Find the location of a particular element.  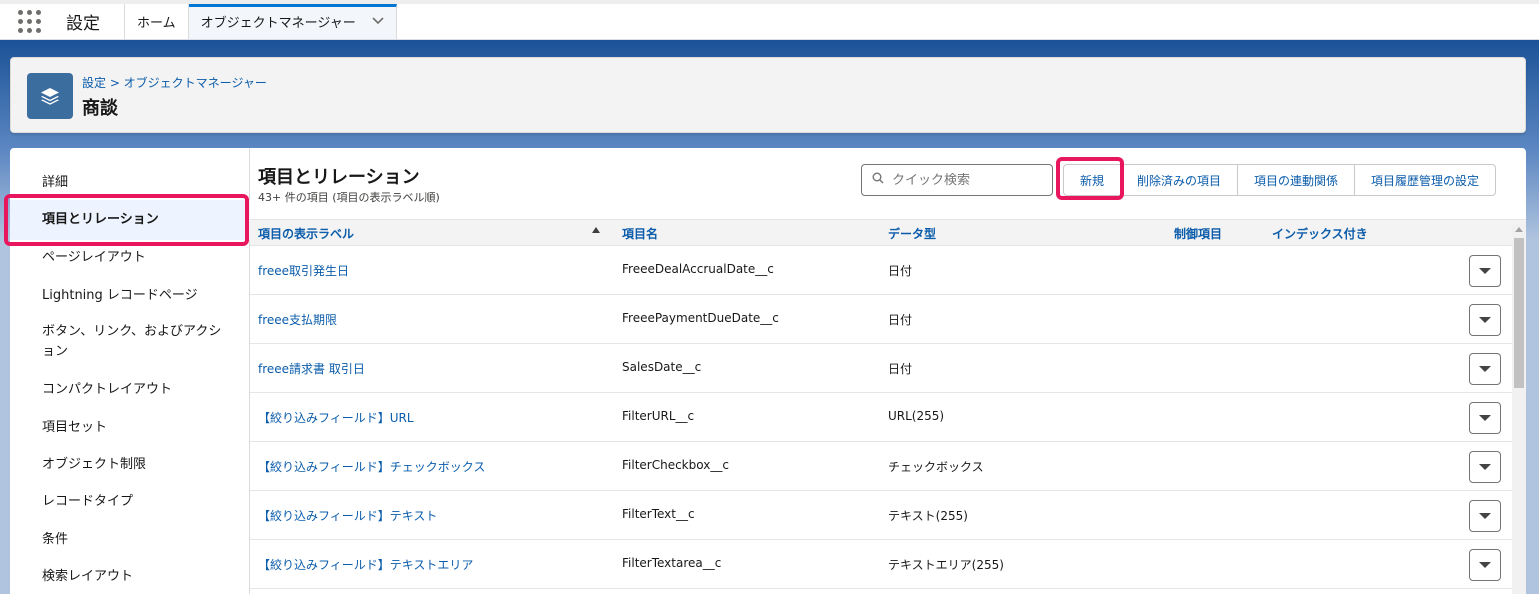

sidebar-item-details: 詳細 is located at coordinates (130, 183).